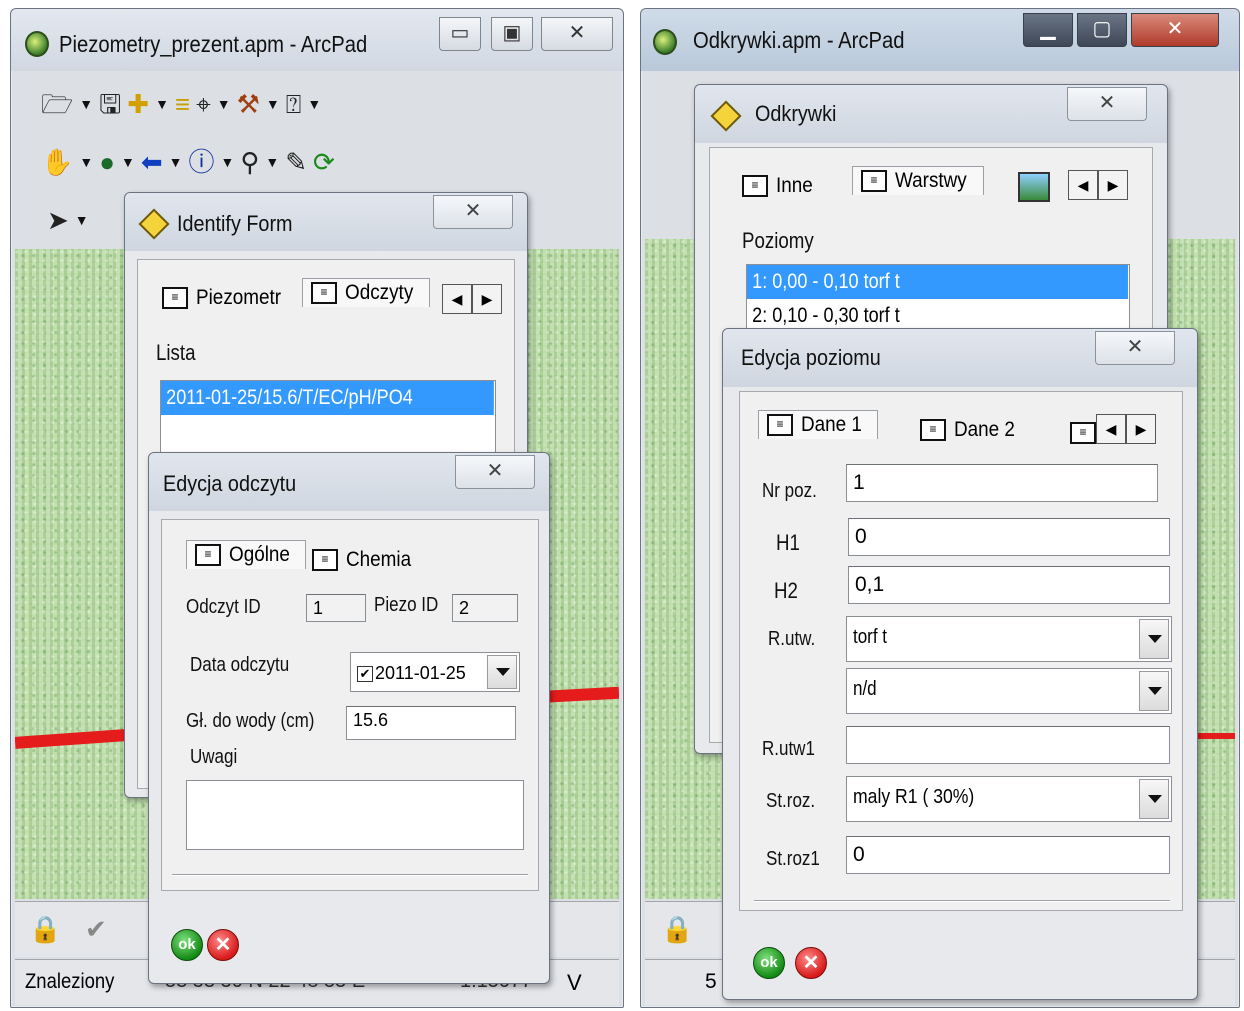  What do you see at coordinates (865, 689) in the screenshot?
I see `rutw2-value: n/d` at bounding box center [865, 689].